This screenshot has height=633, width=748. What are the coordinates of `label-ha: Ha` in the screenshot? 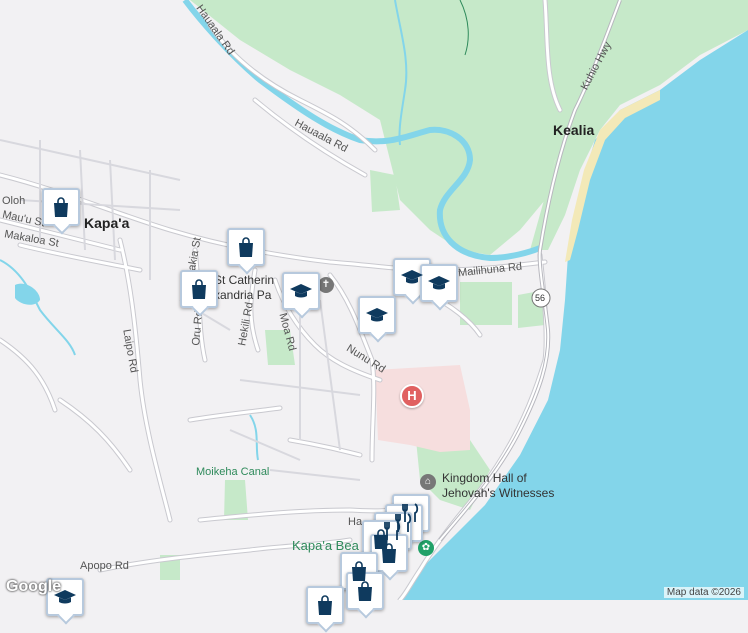 It's located at (355, 522).